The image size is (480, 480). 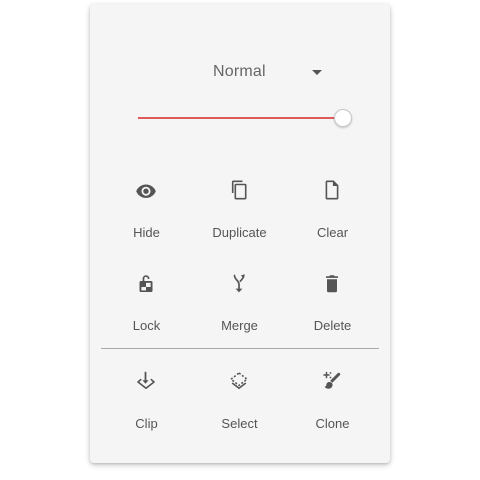 I want to click on tool-row-1: Hide Duplicate Clear, so click(x=240, y=222).